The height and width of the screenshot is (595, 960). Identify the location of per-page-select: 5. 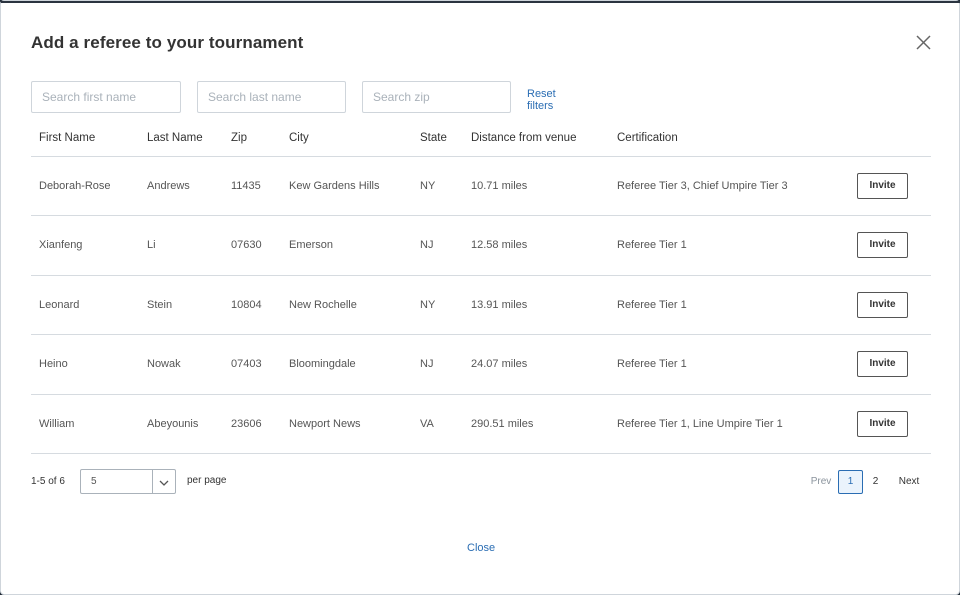
(128, 481).